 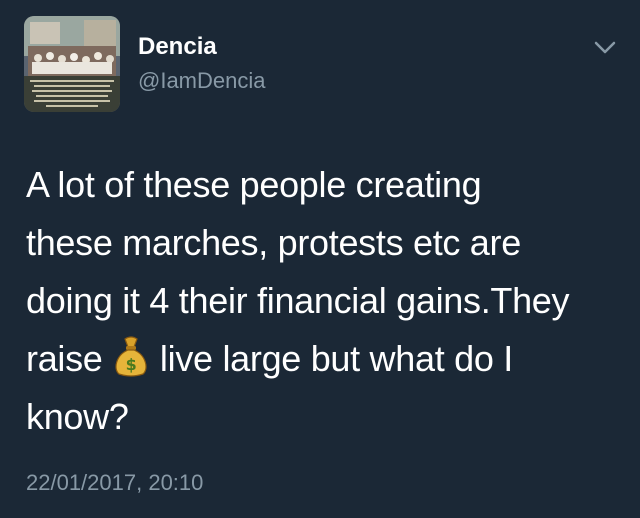 I want to click on chevron-down-icon, so click(x=605, y=48).